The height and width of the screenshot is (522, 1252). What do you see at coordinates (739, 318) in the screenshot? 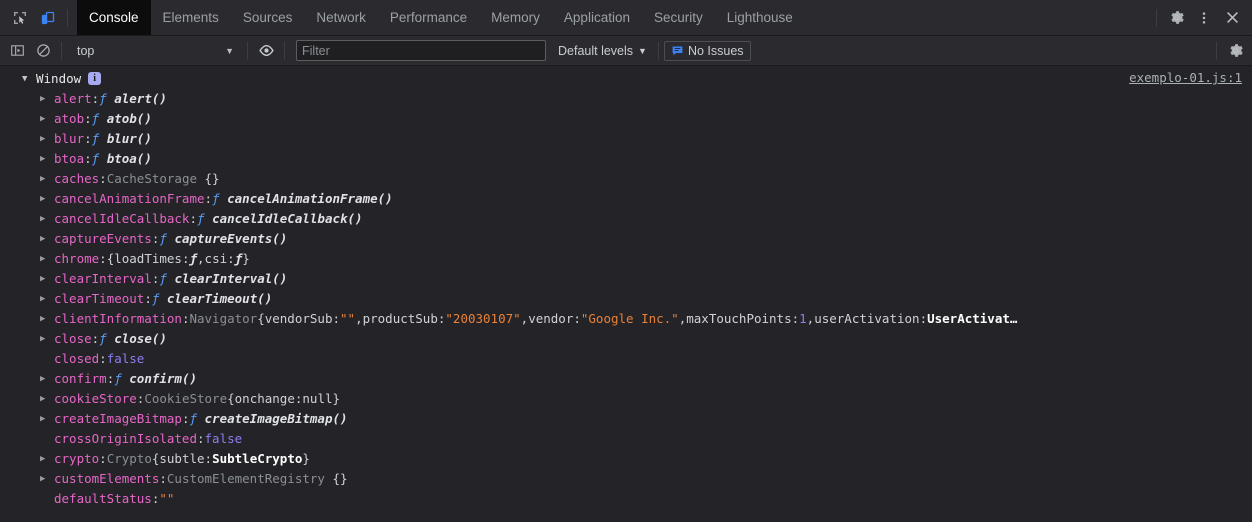
I see `preview-key-maxtouchpoints: maxTouchPoints` at bounding box center [739, 318].